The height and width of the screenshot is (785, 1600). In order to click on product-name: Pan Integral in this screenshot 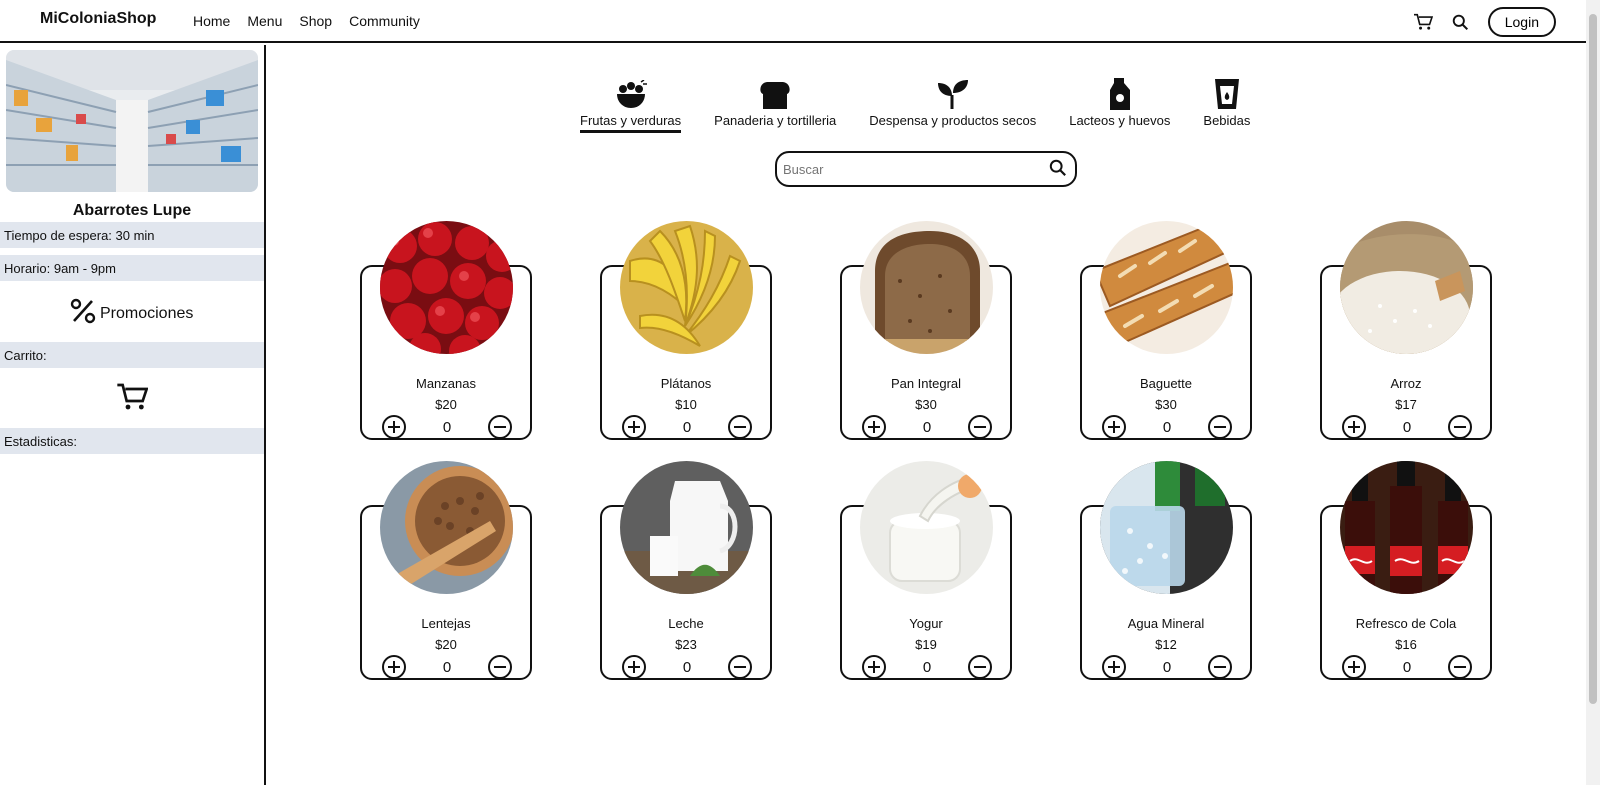, I will do `click(926, 383)`.